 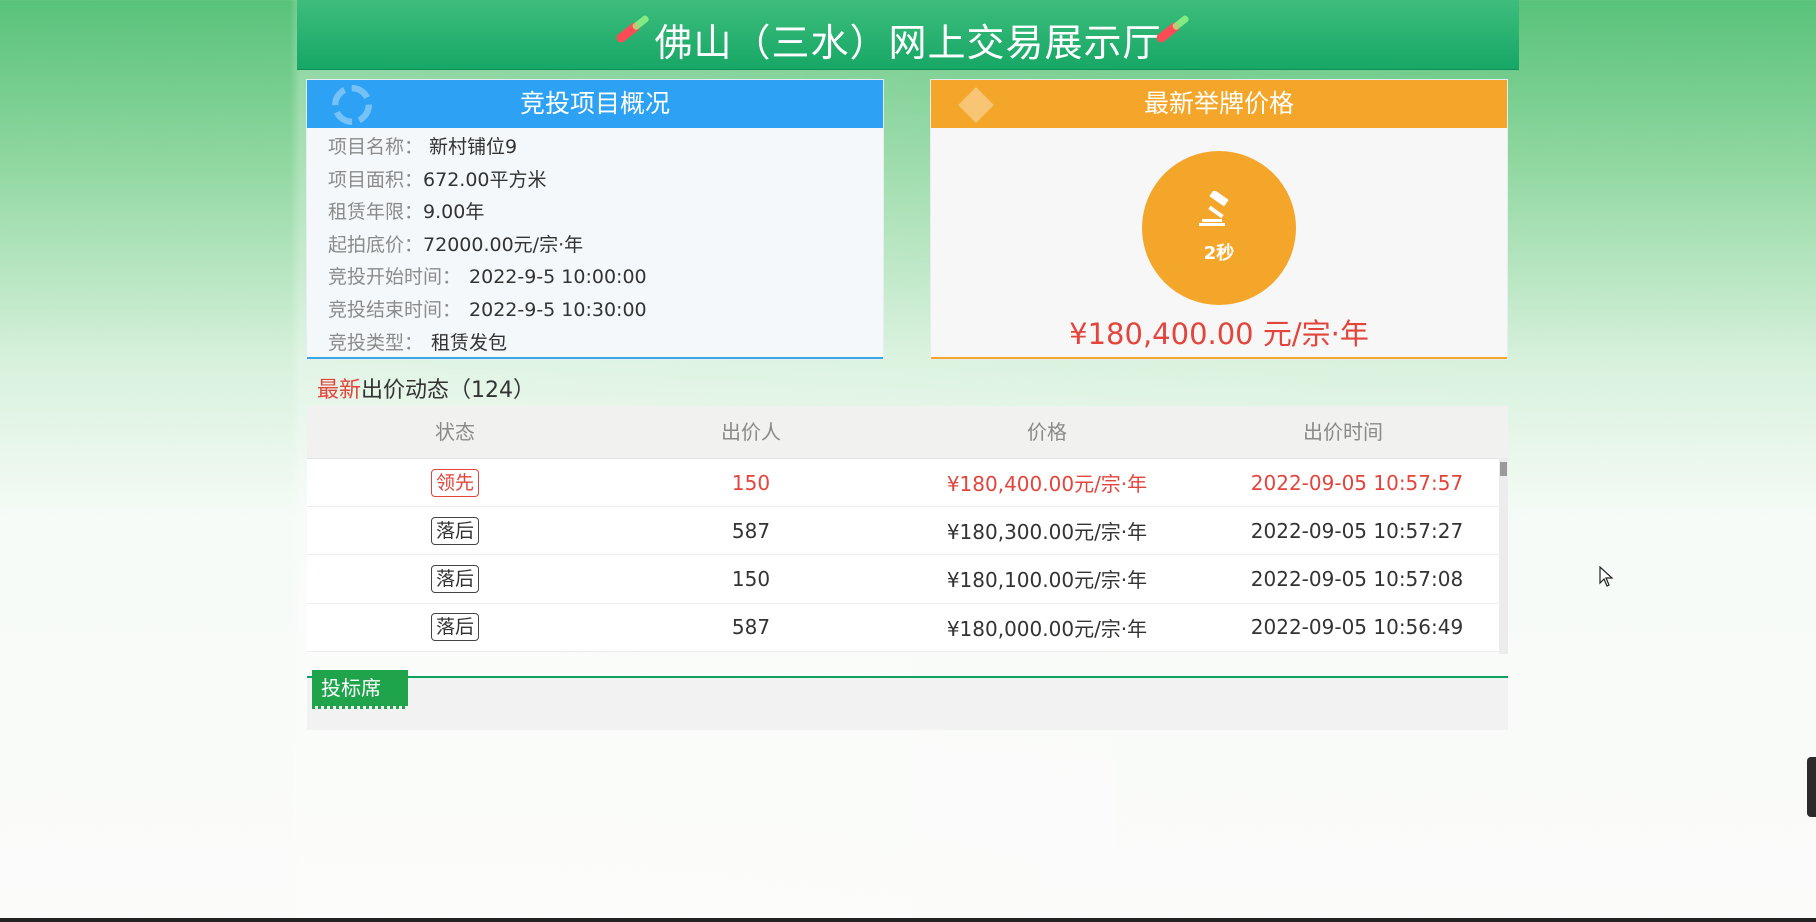 What do you see at coordinates (456, 244) in the screenshot?
I see `info-row-start-price: 起拍底价：72000.00元/宗·年` at bounding box center [456, 244].